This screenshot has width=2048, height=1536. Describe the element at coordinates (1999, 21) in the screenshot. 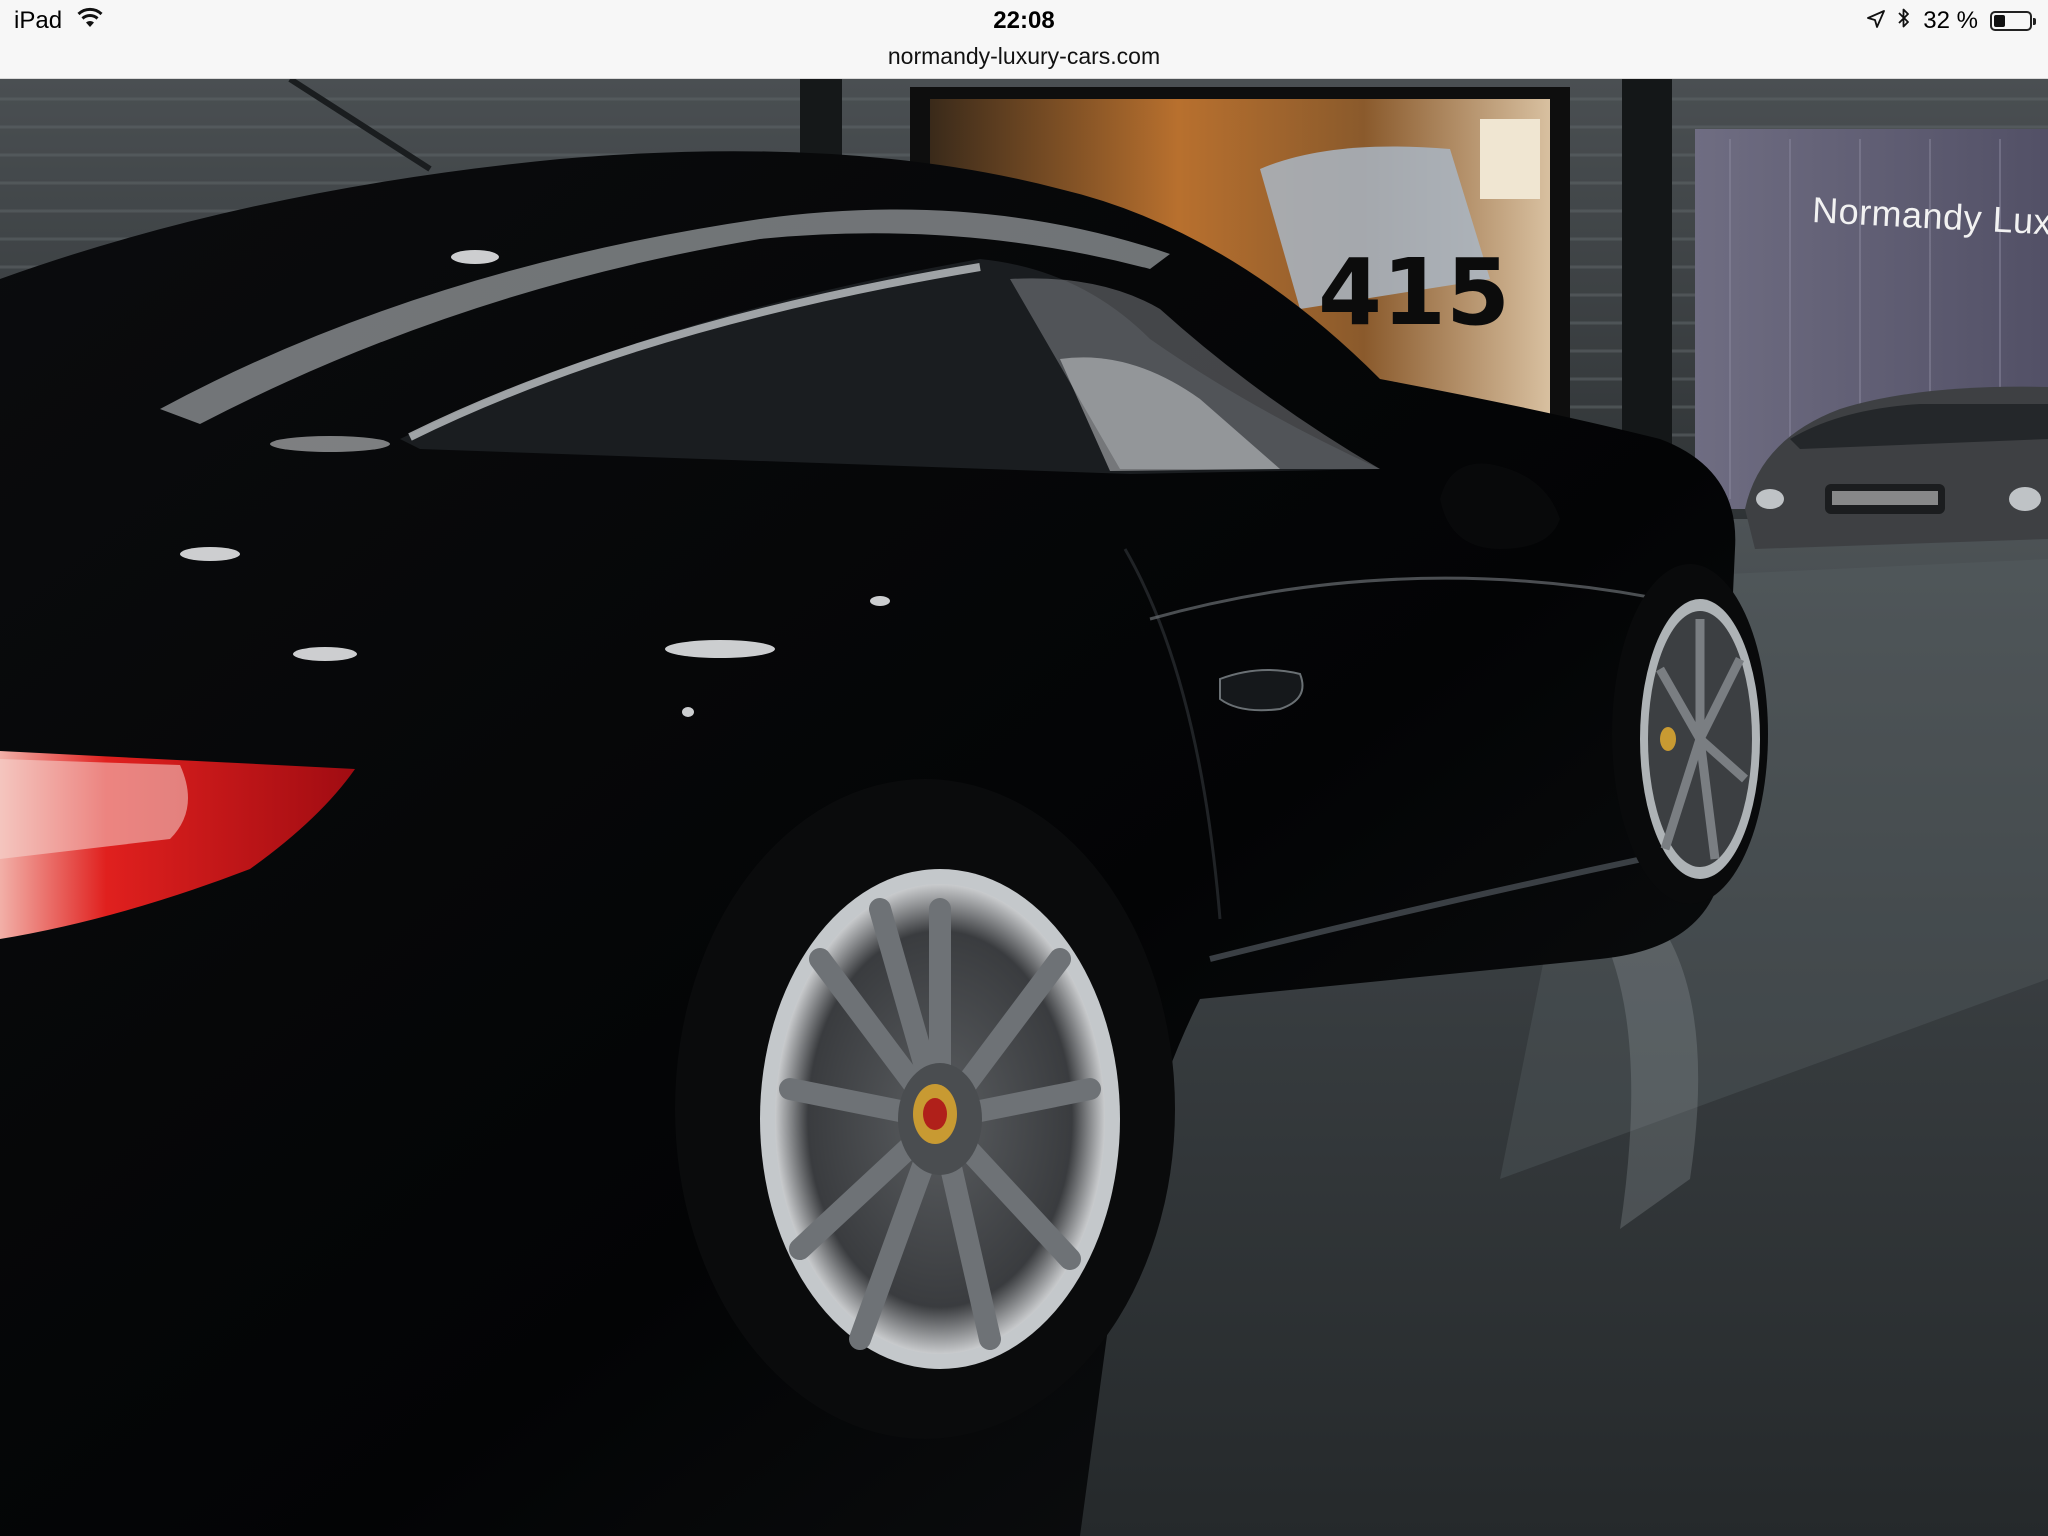

I see `battery-fill` at that location.